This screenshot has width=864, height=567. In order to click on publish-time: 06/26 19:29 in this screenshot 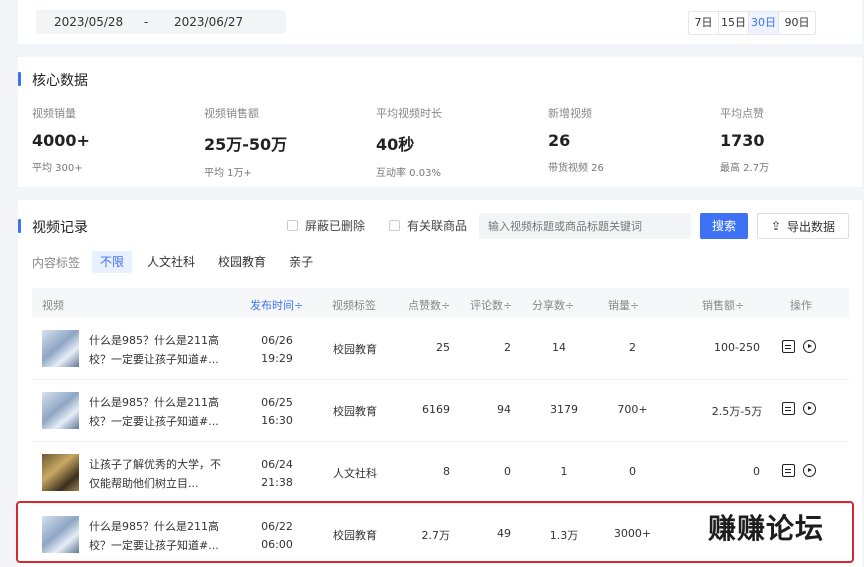, I will do `click(277, 350)`.